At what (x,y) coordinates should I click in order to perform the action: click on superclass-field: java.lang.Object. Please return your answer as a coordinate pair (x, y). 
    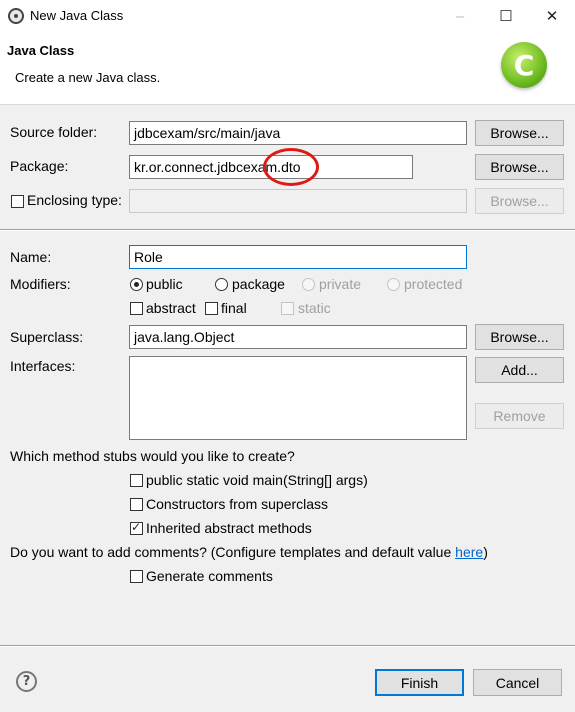
    Looking at the image, I should click on (298, 337).